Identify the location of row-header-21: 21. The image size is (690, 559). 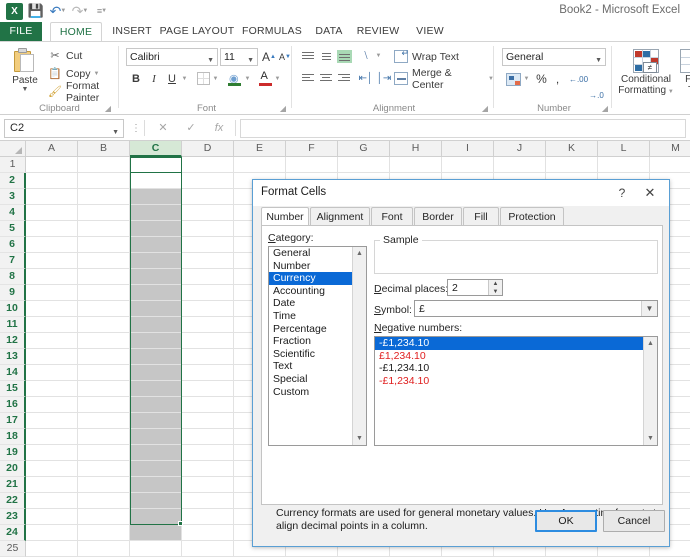
(13, 485).